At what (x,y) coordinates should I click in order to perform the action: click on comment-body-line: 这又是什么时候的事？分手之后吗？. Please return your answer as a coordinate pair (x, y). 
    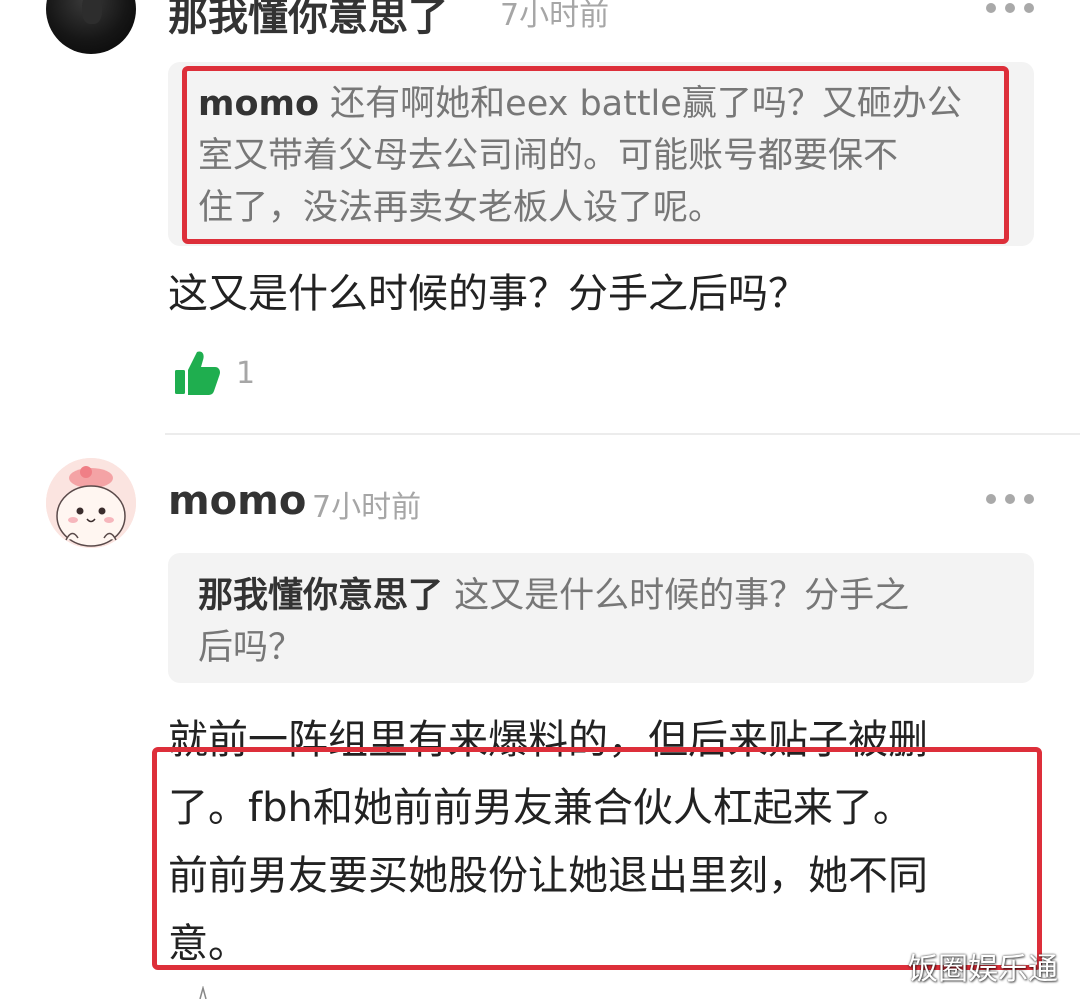
    Looking at the image, I should click on (488, 294).